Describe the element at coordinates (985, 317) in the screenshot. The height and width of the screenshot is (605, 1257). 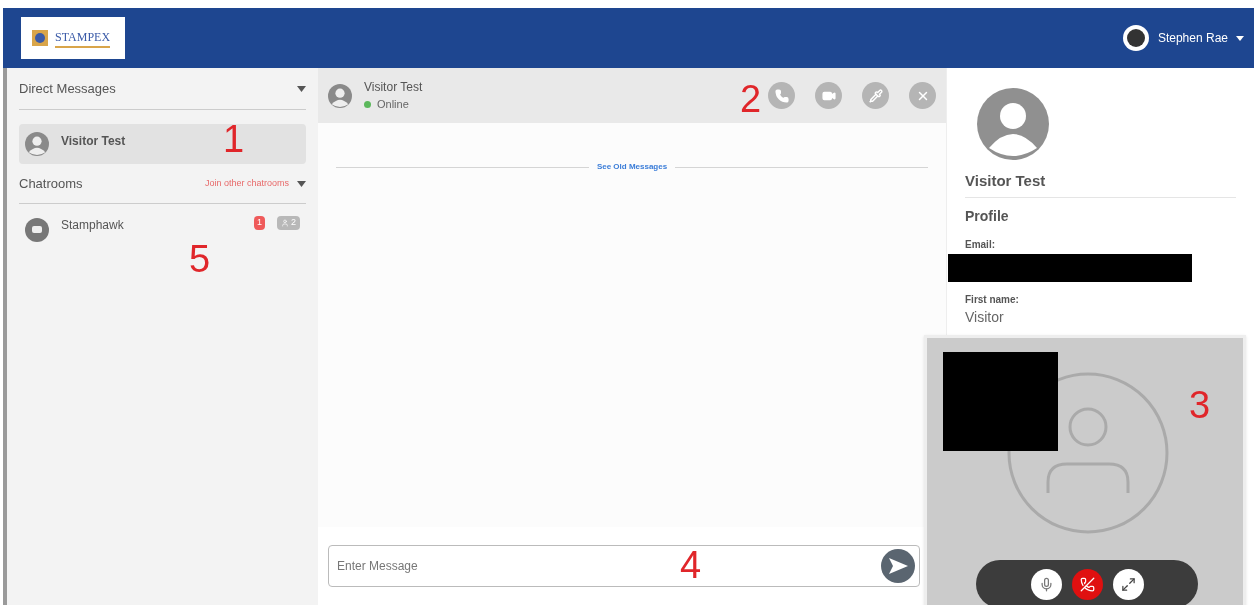
I see `field-value: Visitor` at that location.